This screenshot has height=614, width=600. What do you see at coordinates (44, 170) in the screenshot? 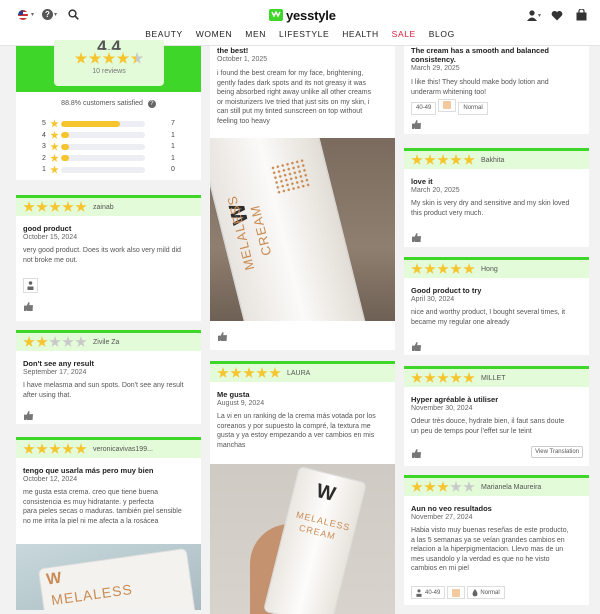
I see `rating-bar-label: 1` at bounding box center [44, 170].